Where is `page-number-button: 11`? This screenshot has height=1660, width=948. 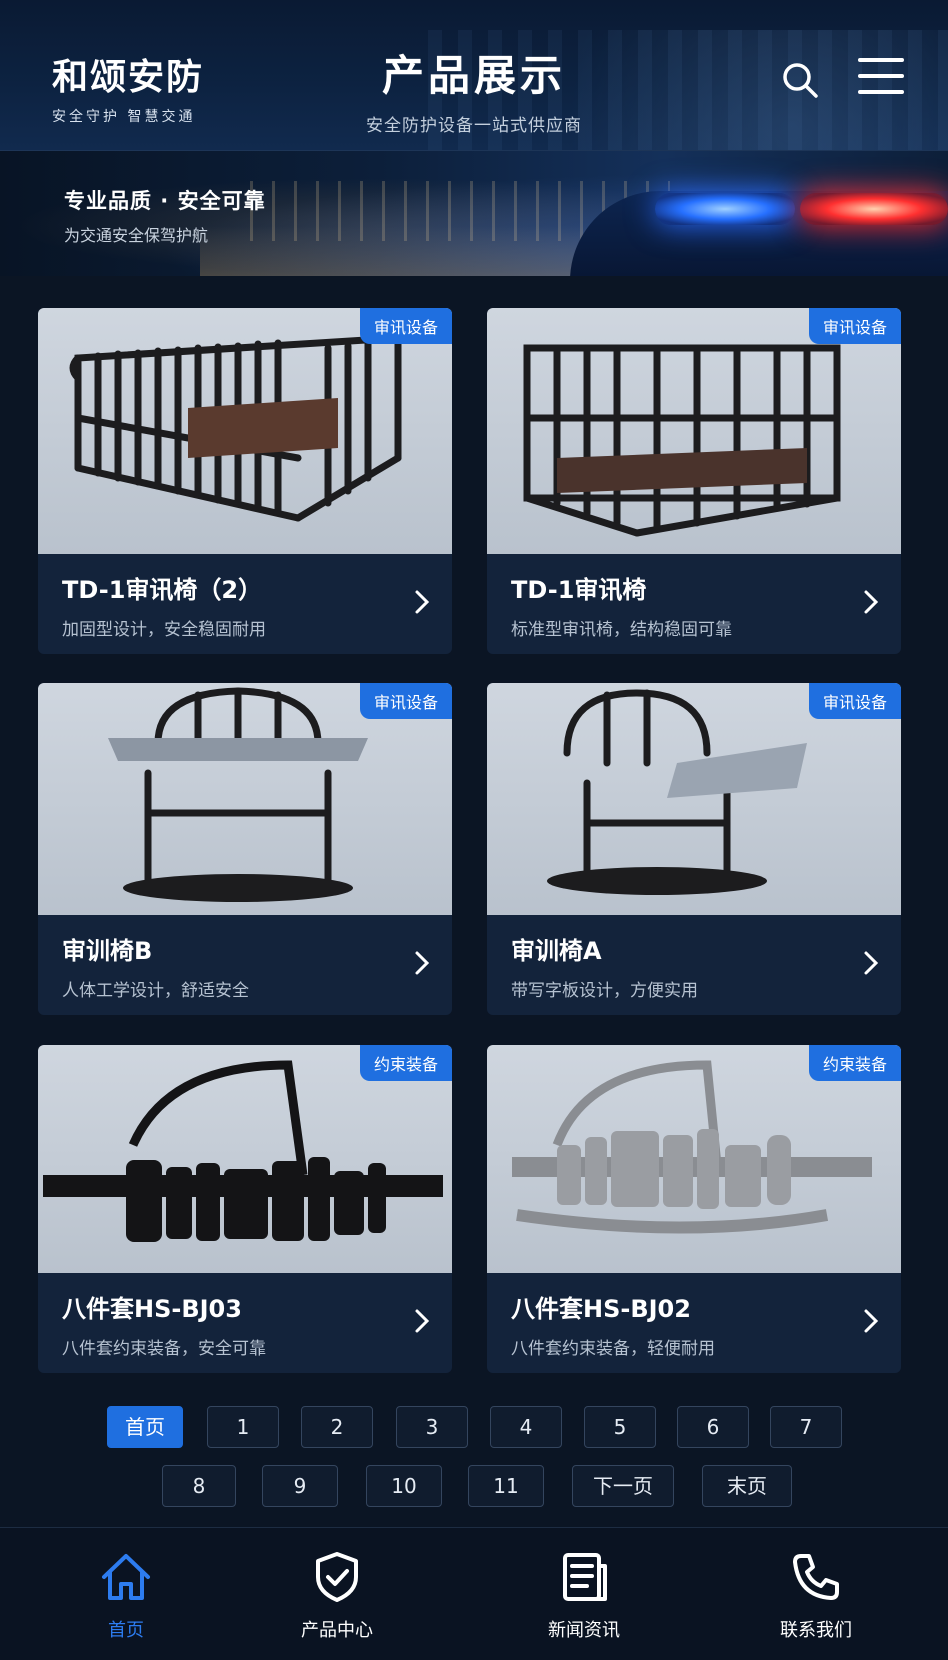 page-number-button: 11 is located at coordinates (506, 1486).